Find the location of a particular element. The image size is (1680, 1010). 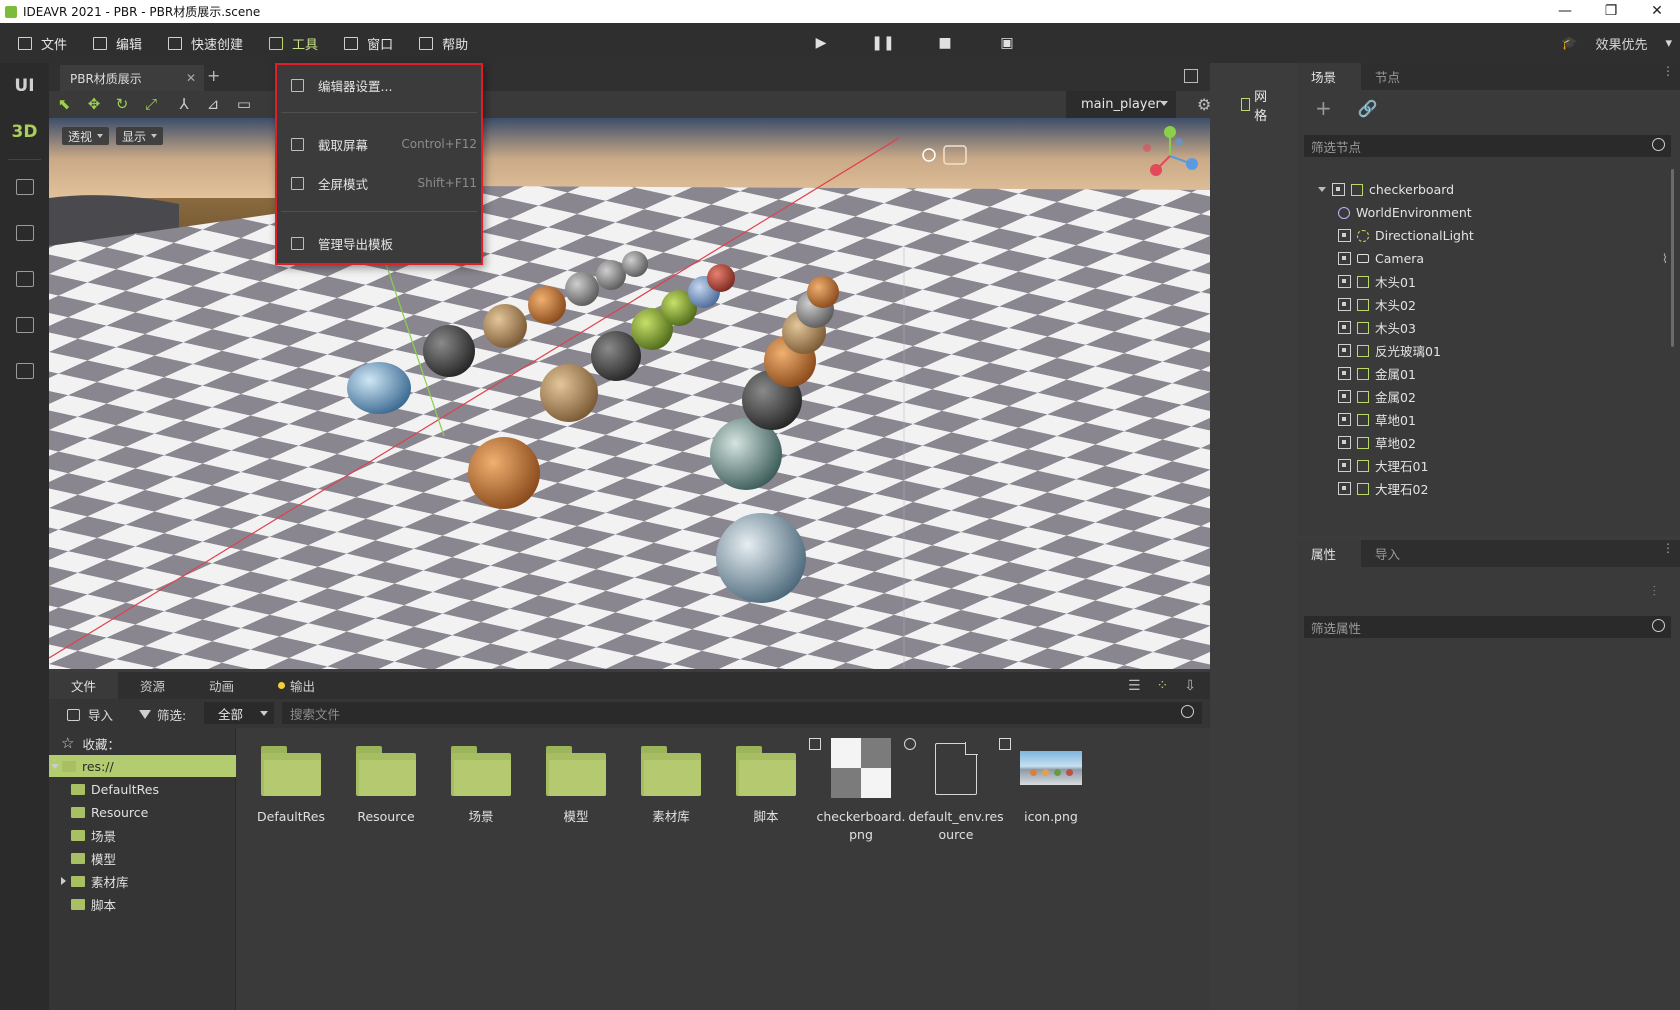

graduation-cap-icon: 🎓 is located at coordinates (1569, 43).